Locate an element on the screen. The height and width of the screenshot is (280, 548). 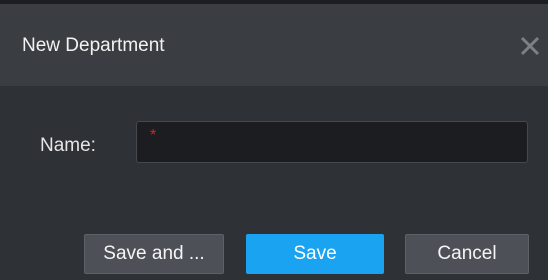
cancel-button: Cancel is located at coordinates (467, 254).